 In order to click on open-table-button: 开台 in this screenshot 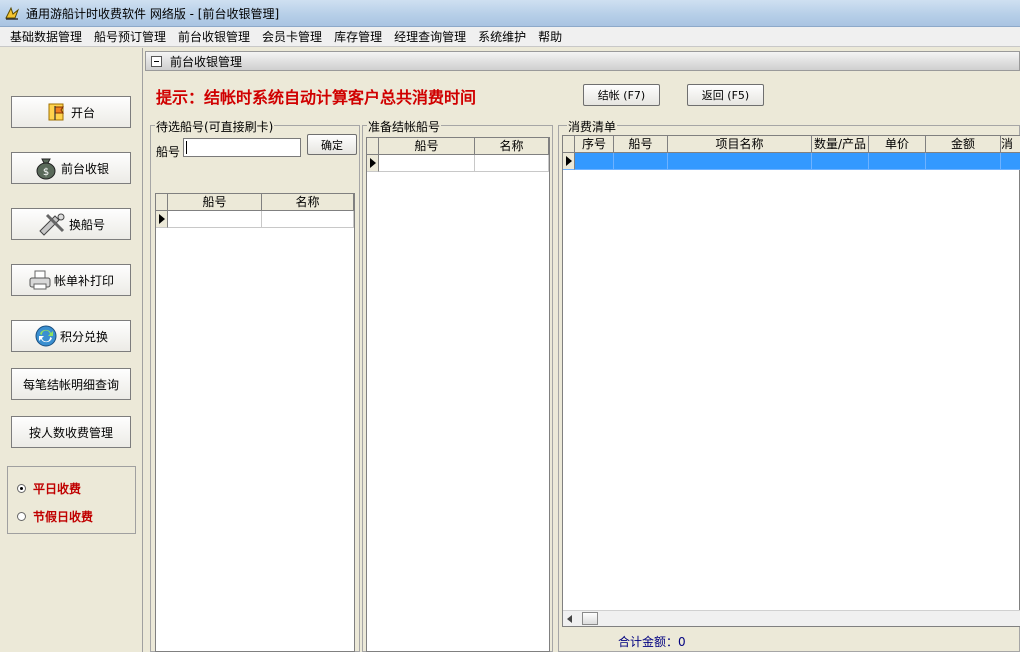, I will do `click(71, 112)`.